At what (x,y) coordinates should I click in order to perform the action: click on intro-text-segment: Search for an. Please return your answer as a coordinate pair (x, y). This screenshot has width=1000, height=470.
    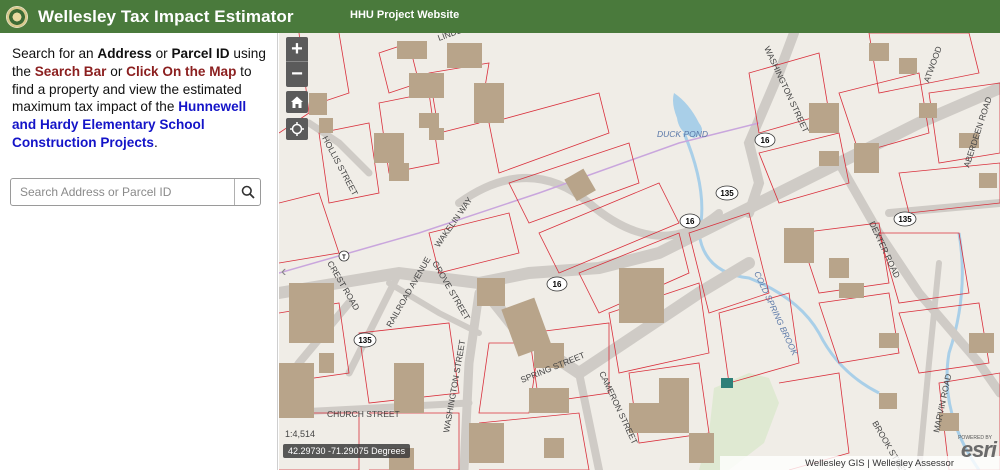
    Looking at the image, I should click on (55, 53).